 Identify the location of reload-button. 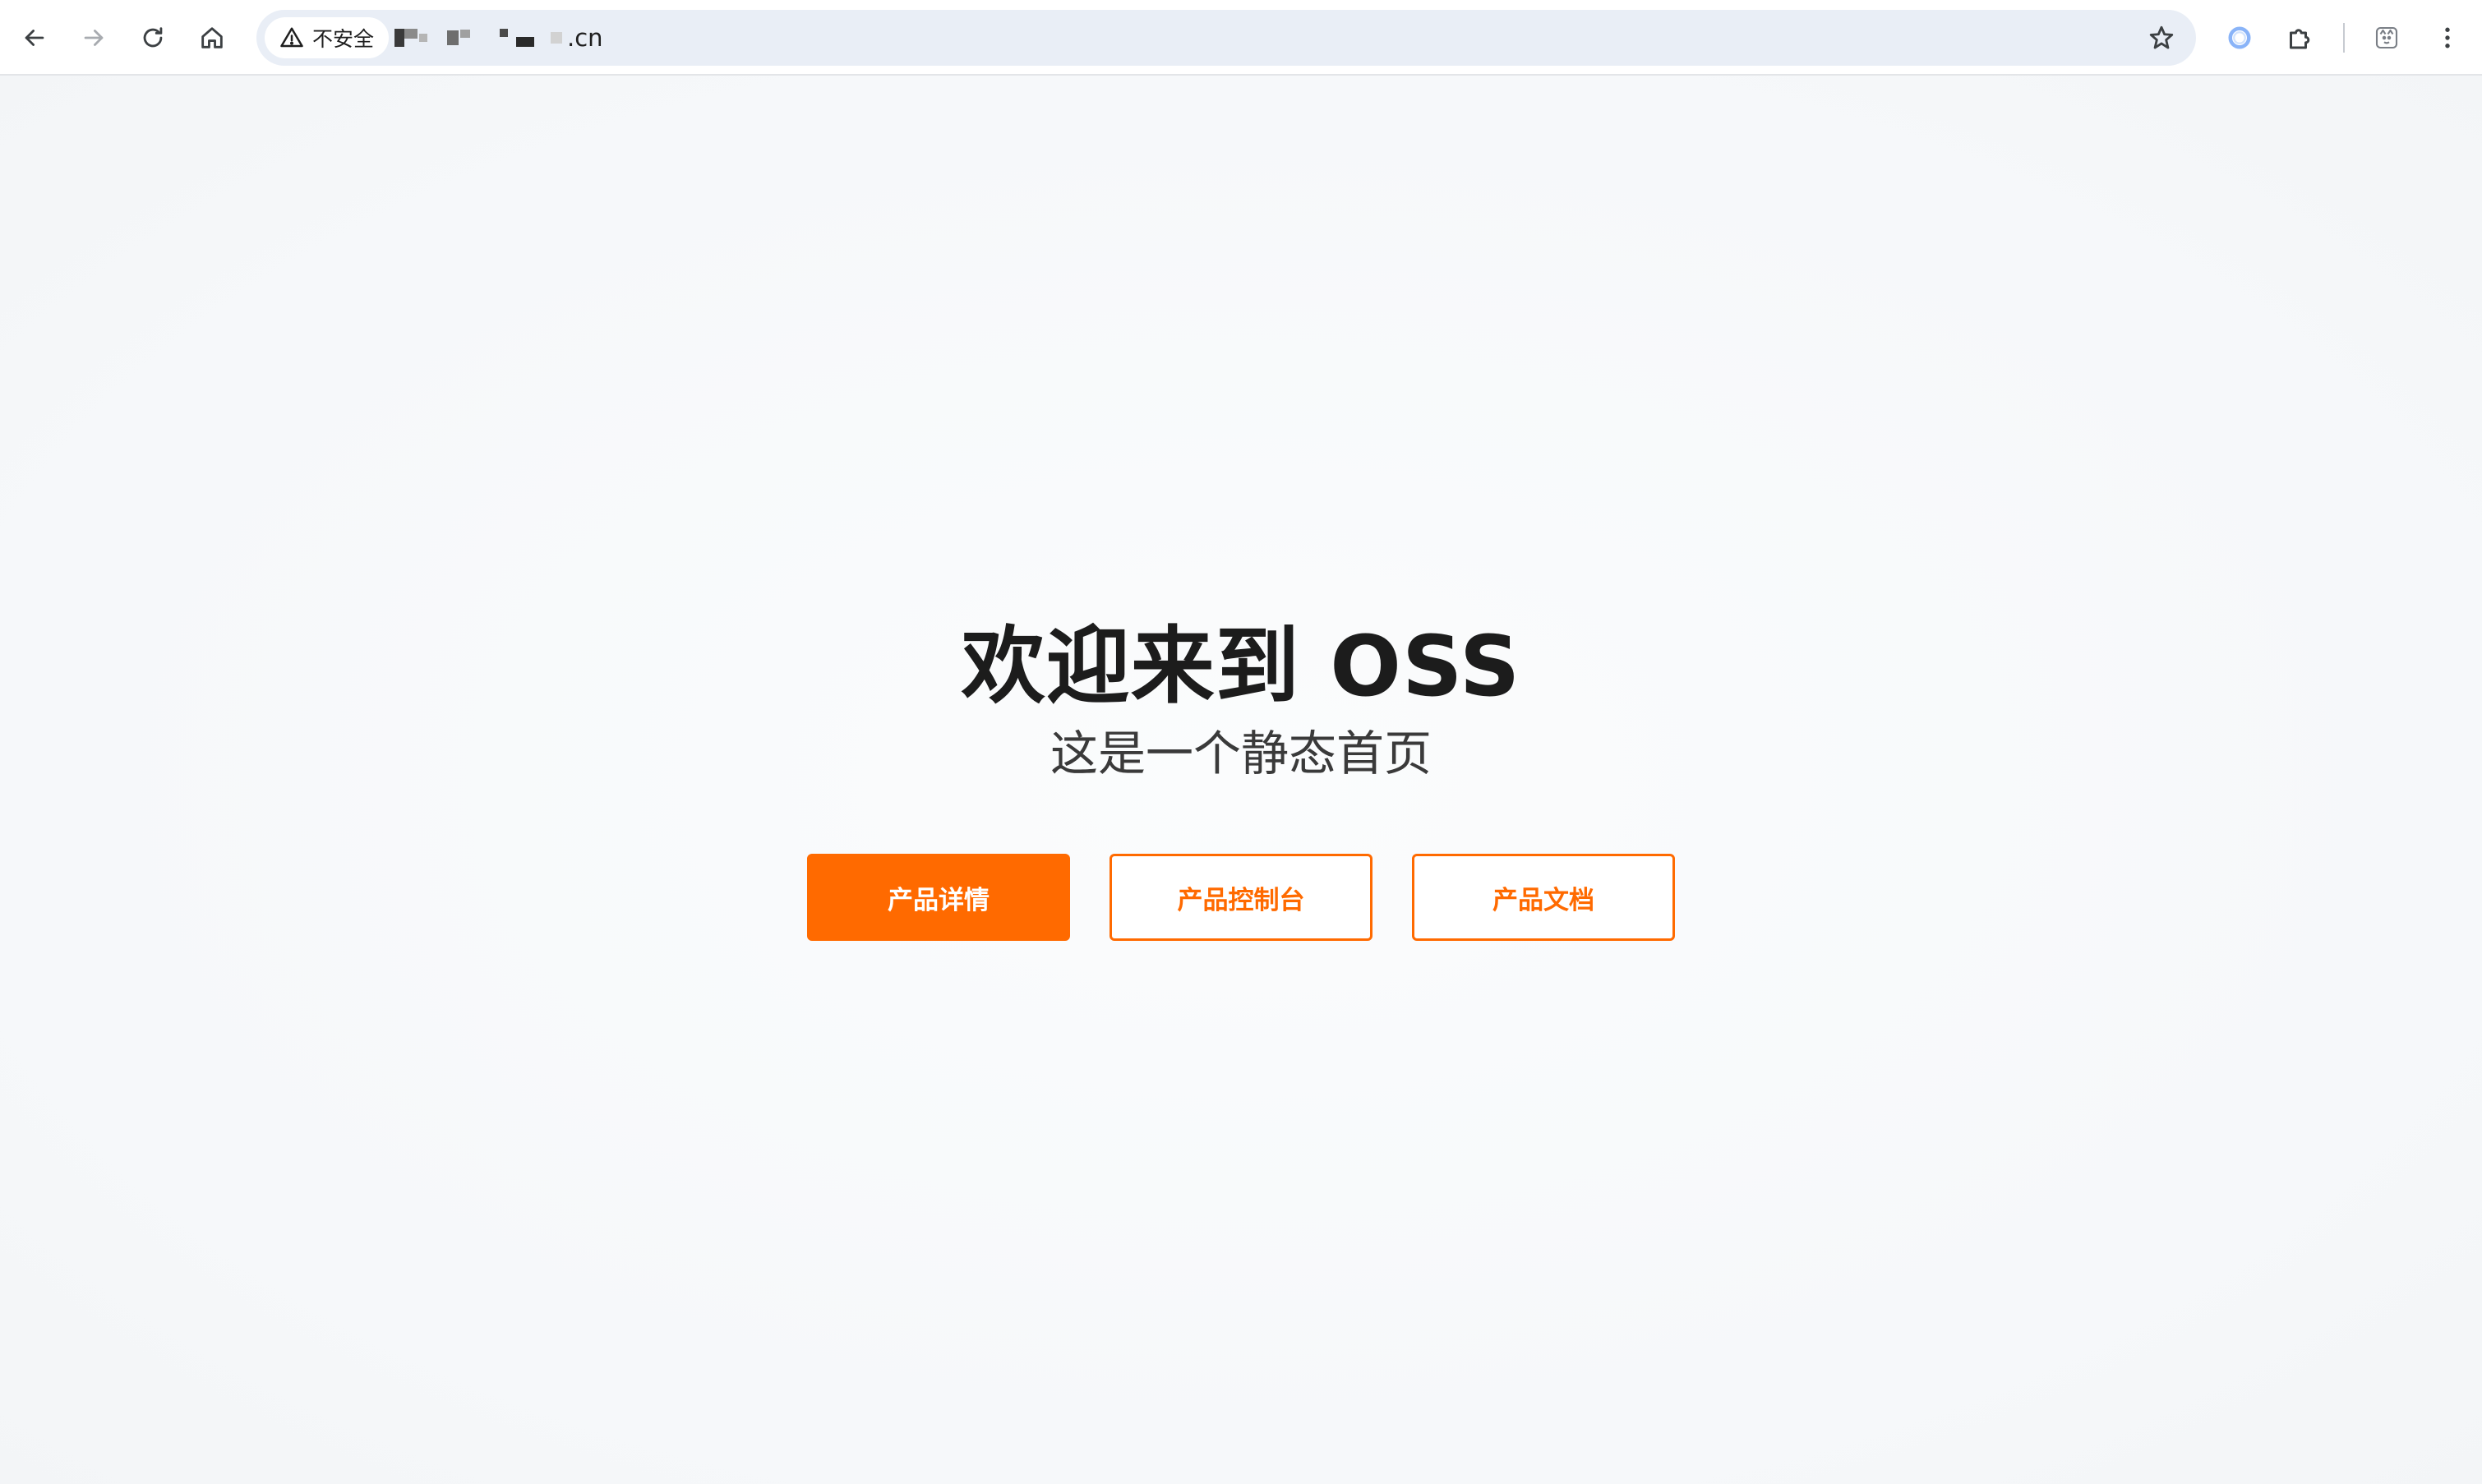
(153, 38).